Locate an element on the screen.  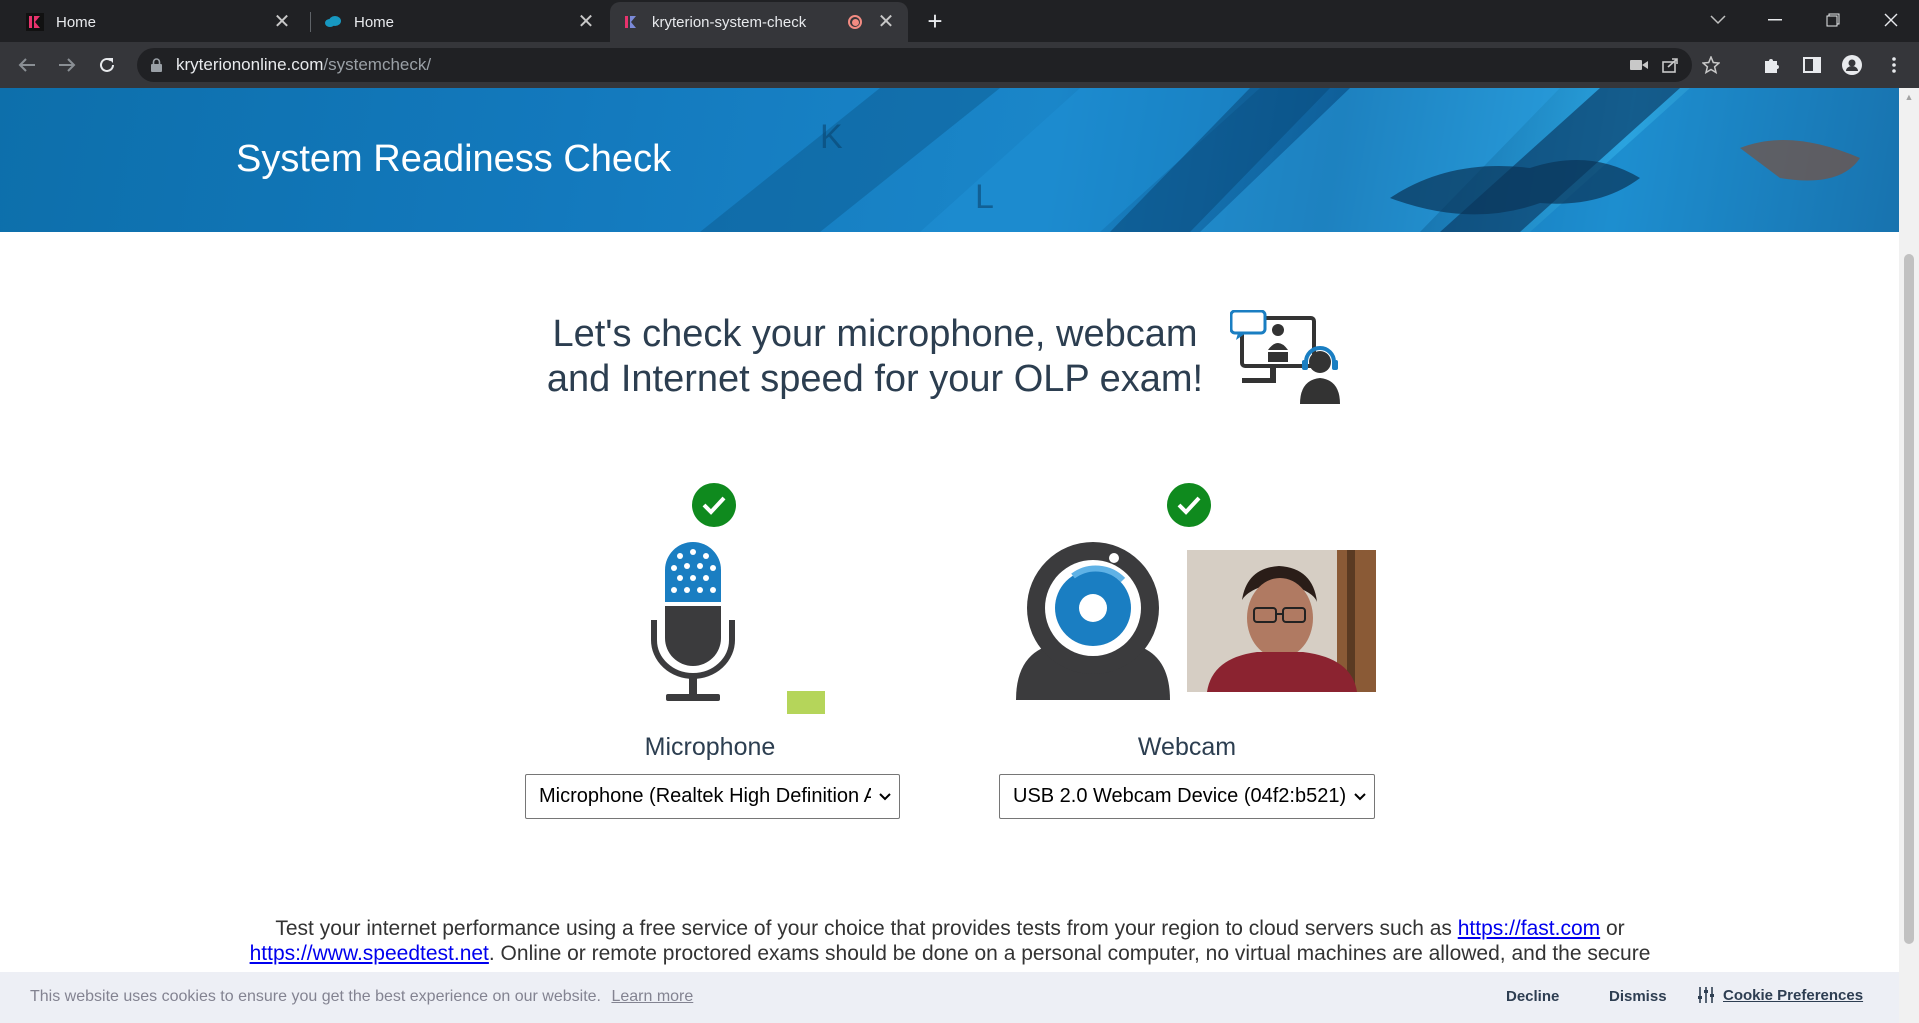
page-title: System Readiness Check is located at coordinates (454, 159).